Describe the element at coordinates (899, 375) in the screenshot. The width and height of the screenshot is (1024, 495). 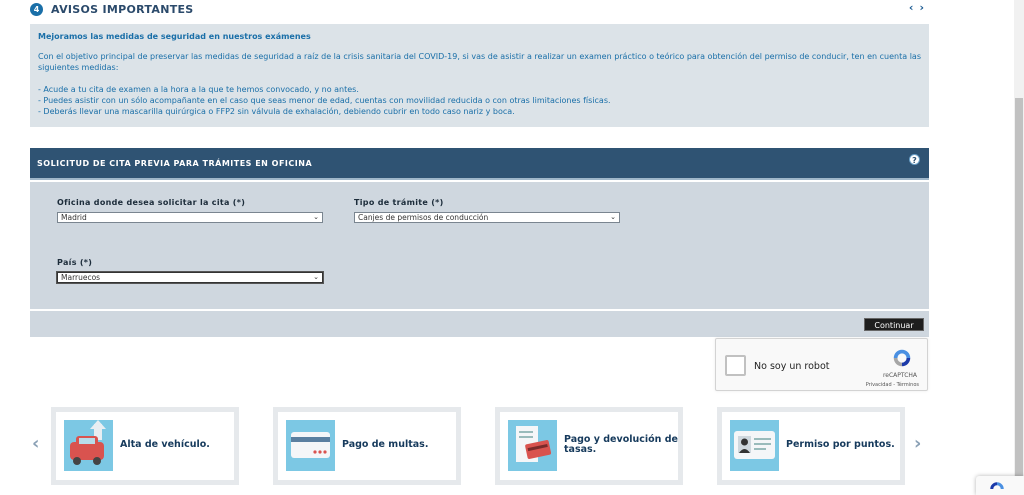
I see `recaptcha-brand: reCAPTCHA` at that location.